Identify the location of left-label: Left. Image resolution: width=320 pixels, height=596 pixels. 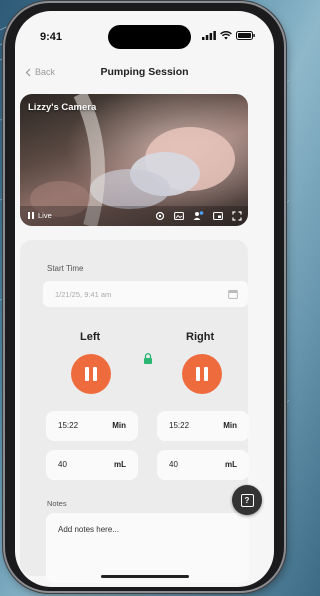
(90, 337).